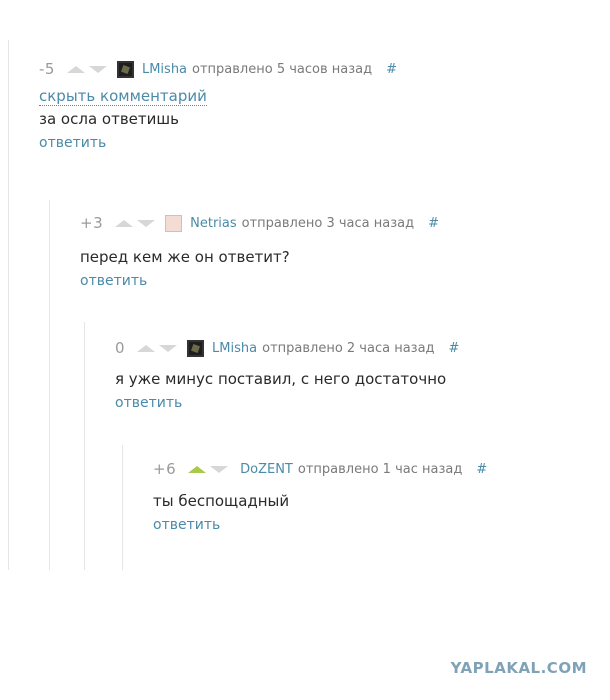 Image resolution: width=610 pixels, height=700 pixels. What do you see at coordinates (518, 668) in the screenshot?
I see `site-watermark: YAPLAKAL.COM` at bounding box center [518, 668].